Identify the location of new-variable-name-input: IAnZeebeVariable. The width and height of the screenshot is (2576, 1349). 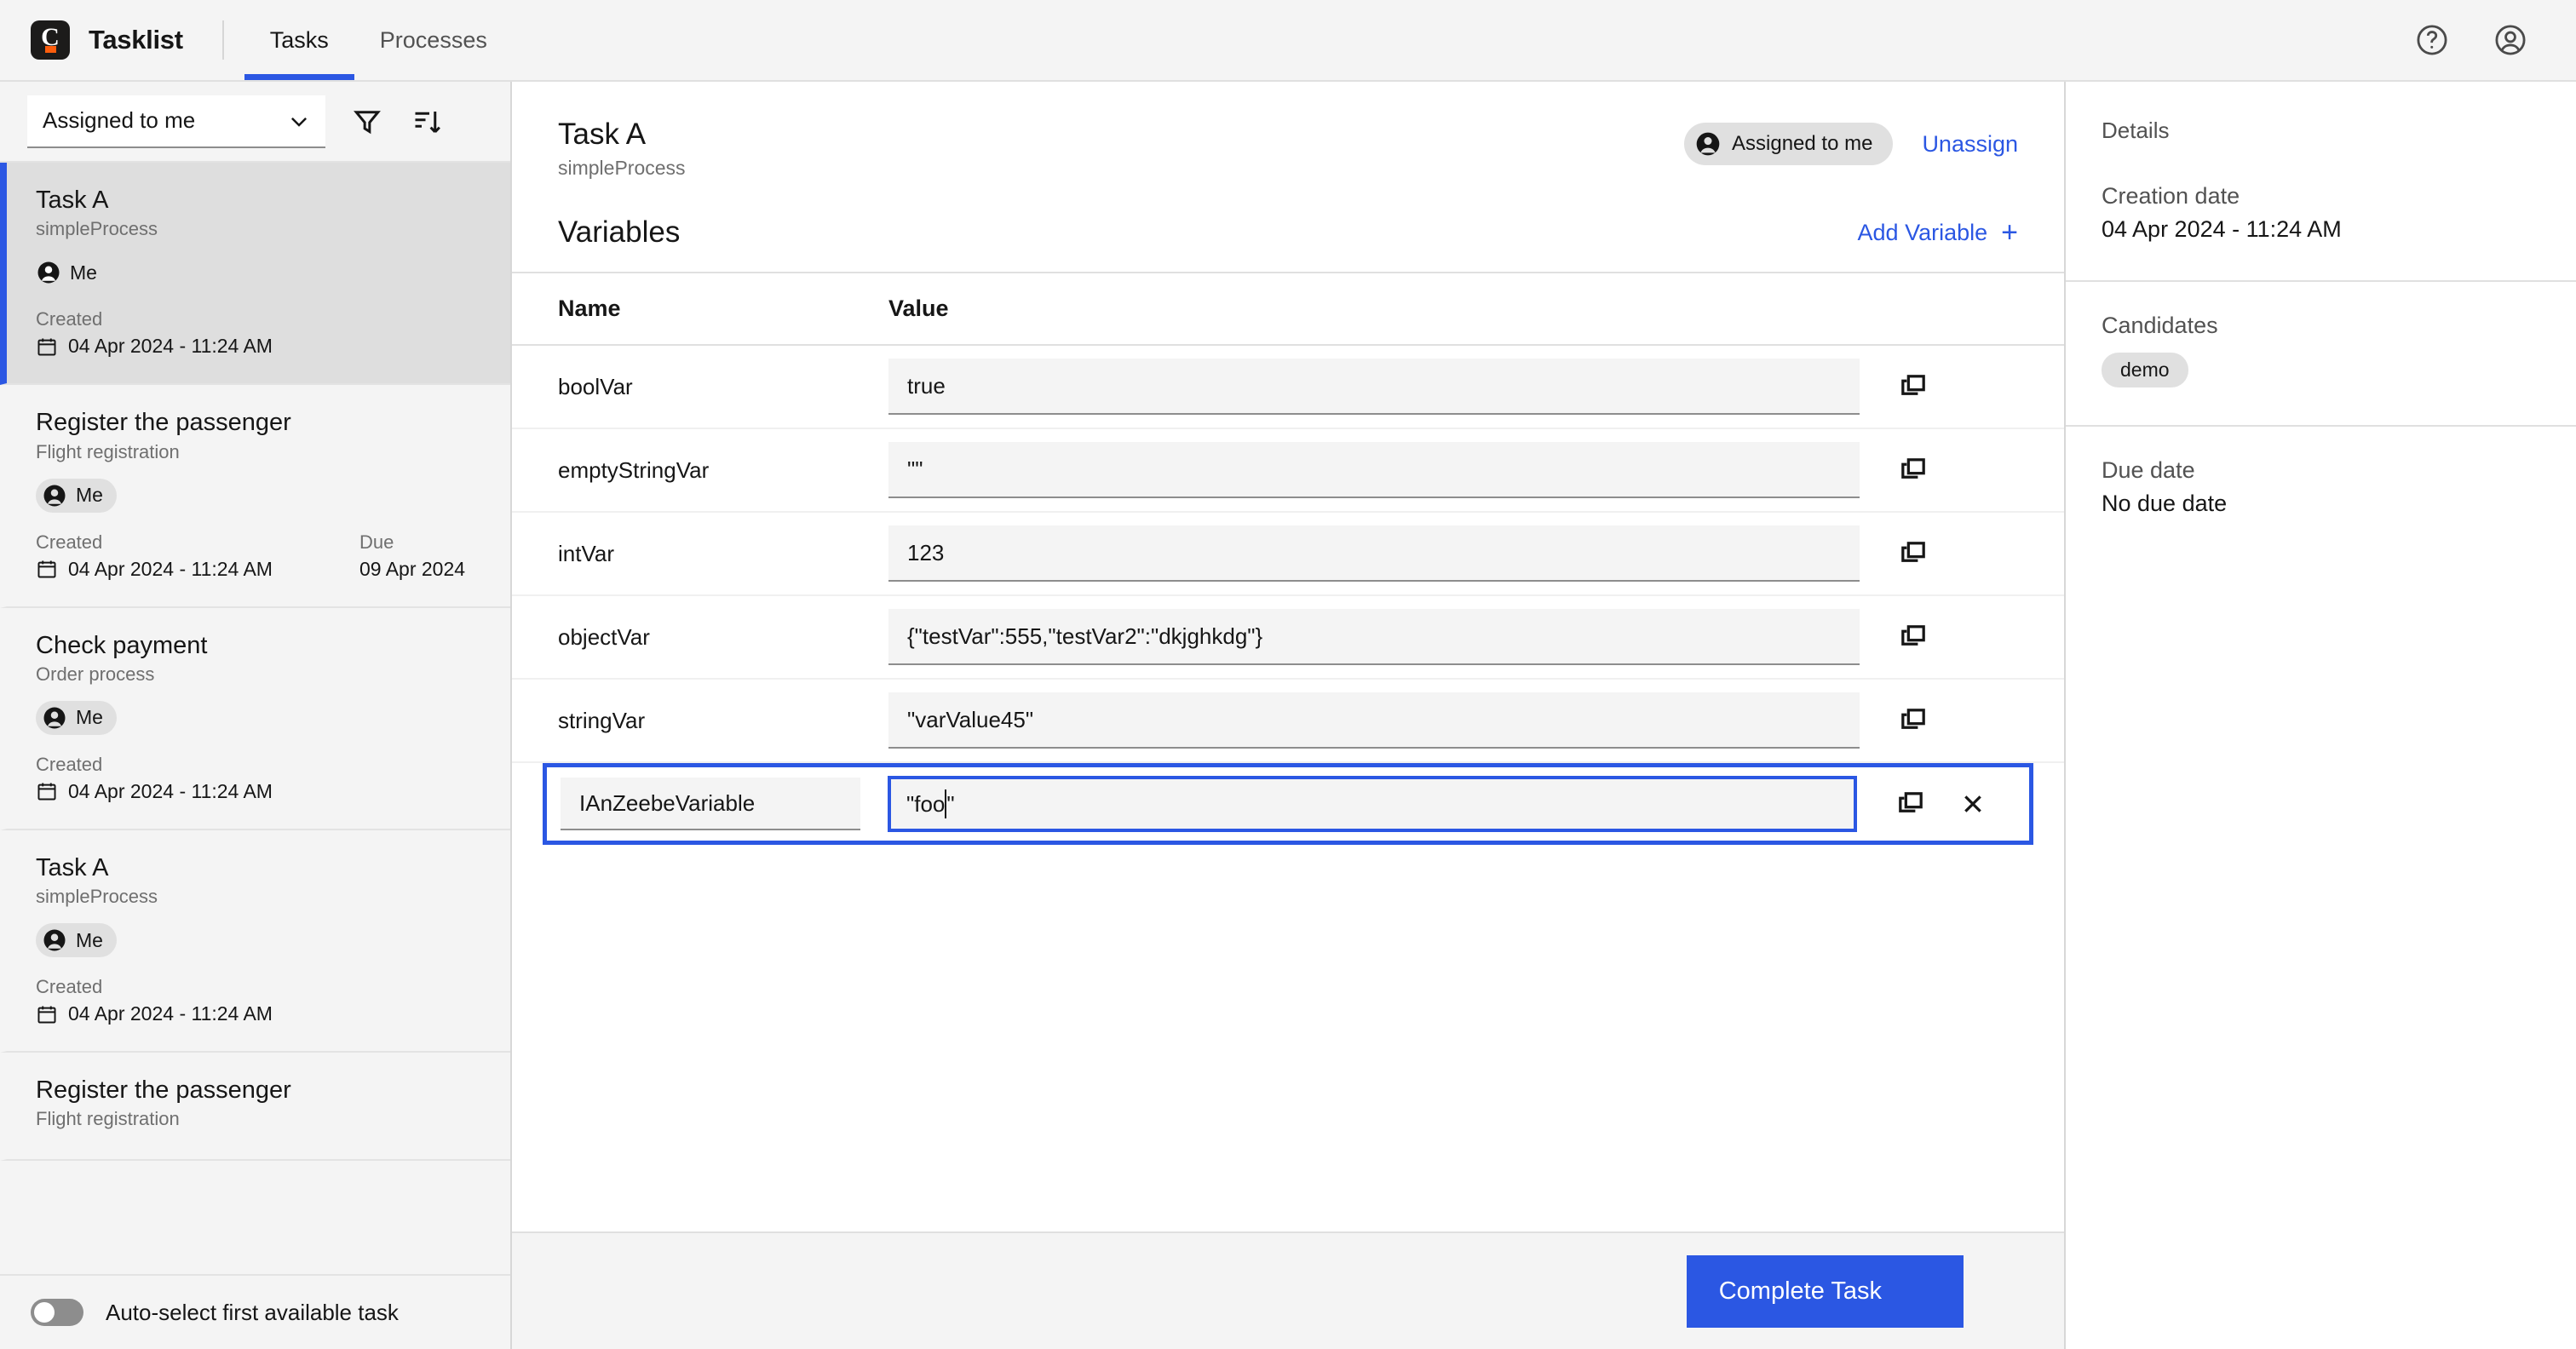
(710, 804).